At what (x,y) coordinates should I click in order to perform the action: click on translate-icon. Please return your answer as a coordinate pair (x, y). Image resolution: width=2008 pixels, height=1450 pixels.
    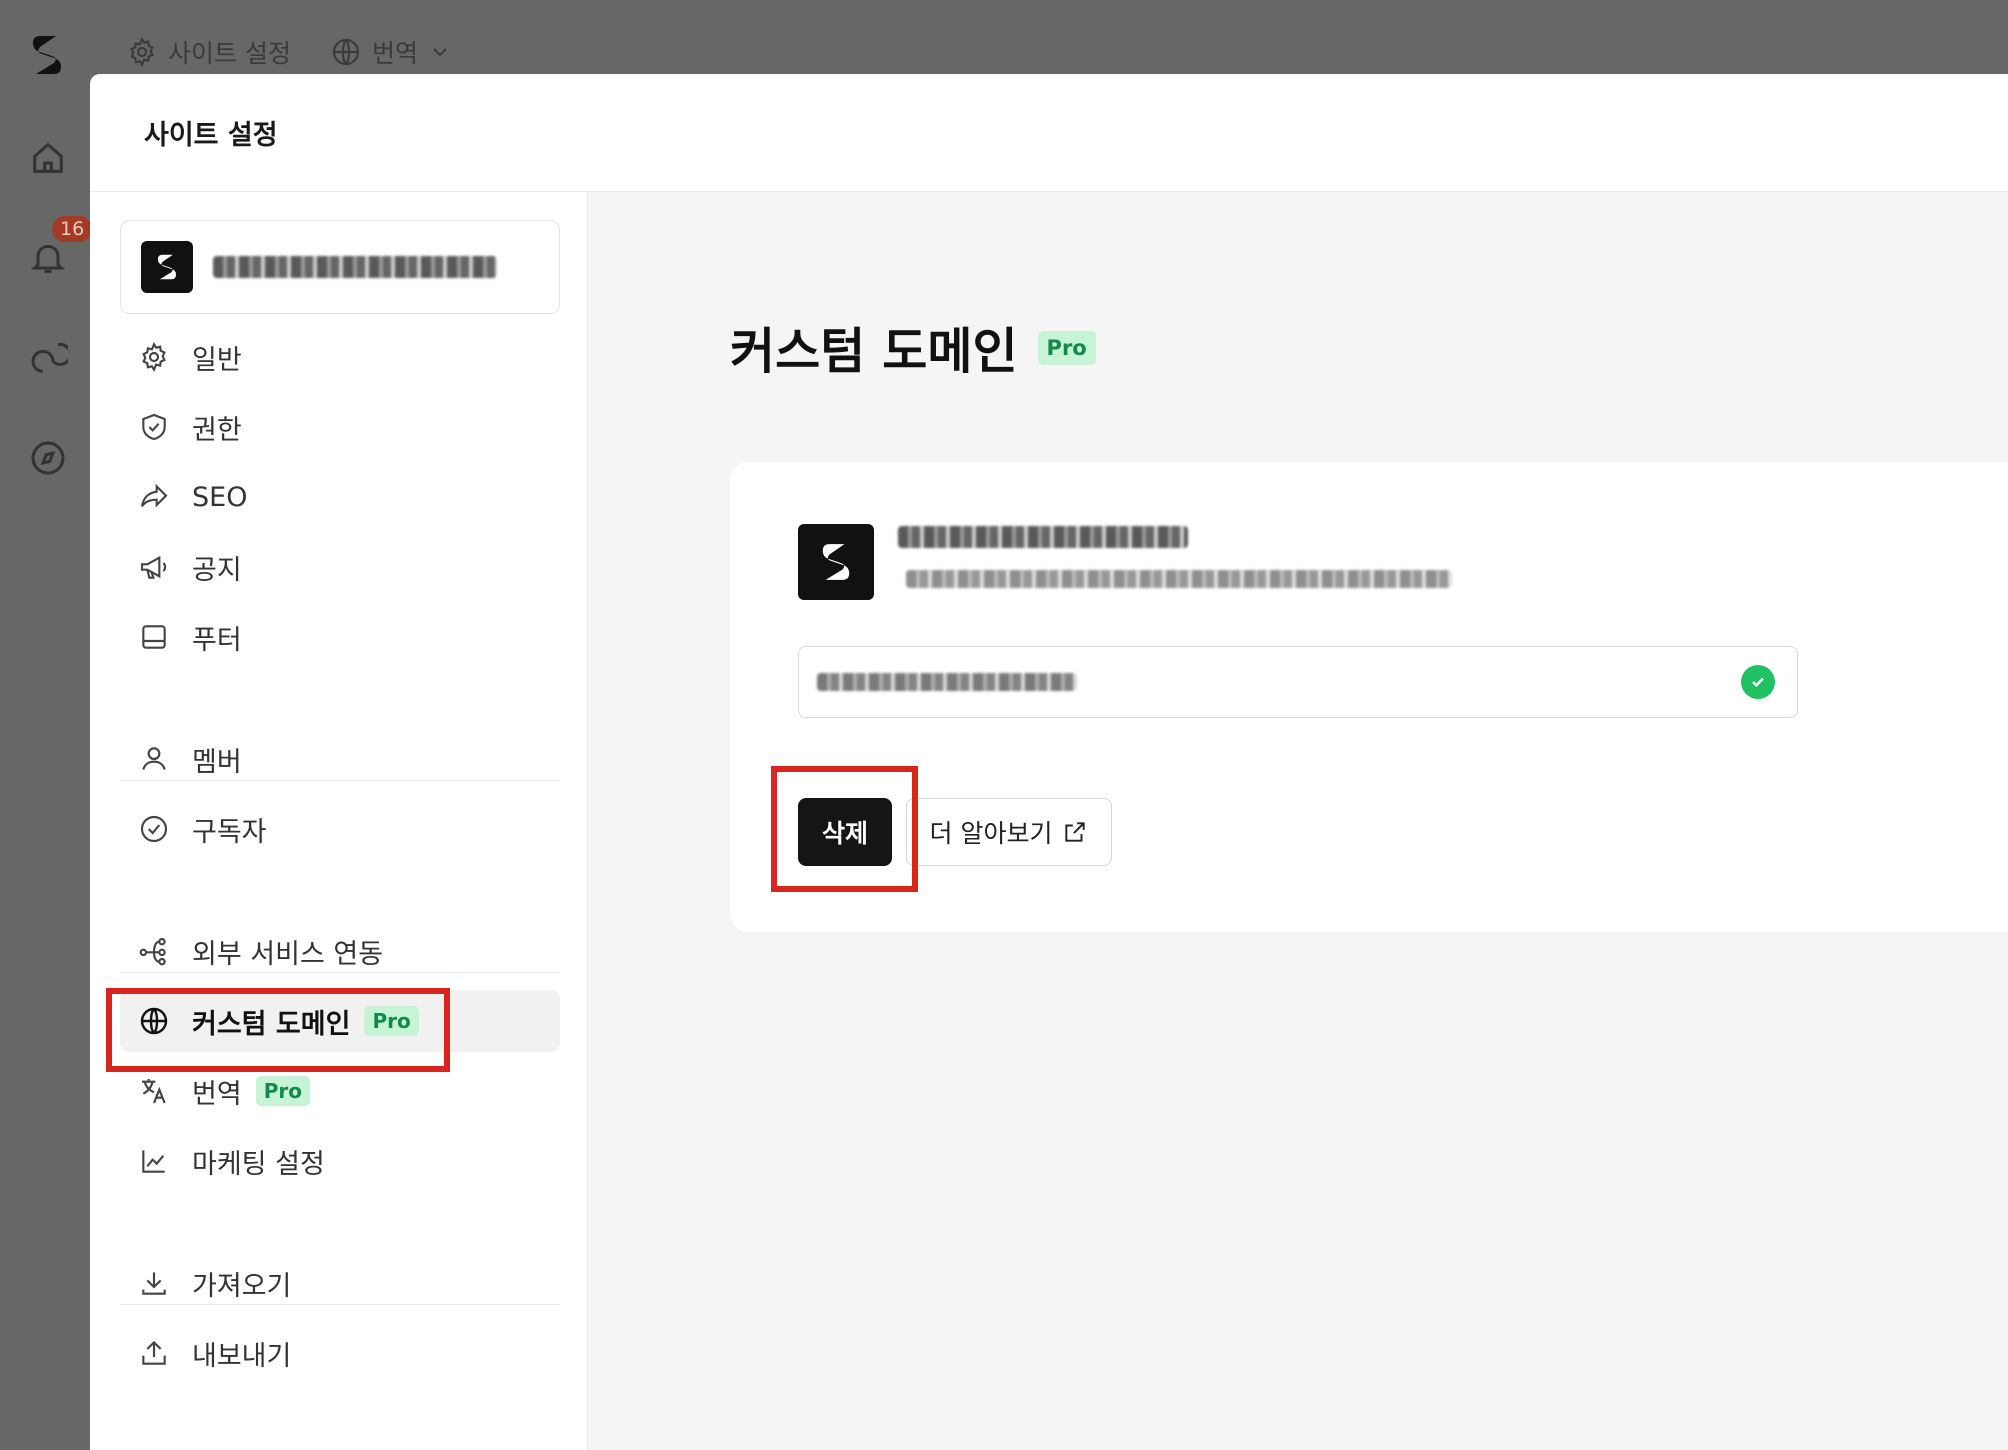
    Looking at the image, I should click on (154, 1091).